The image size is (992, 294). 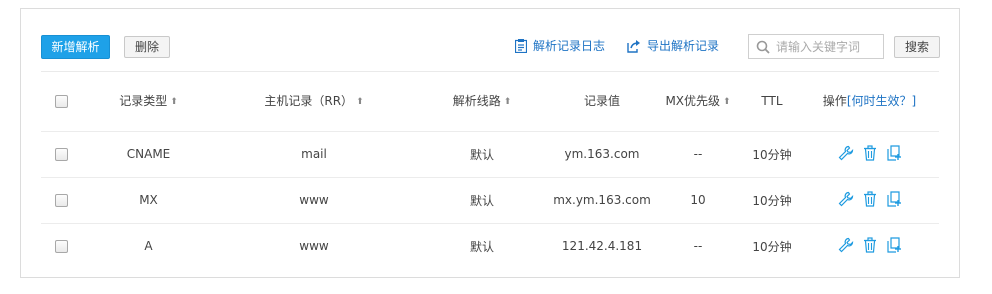 I want to click on header-ops: 操作[何时生效？], so click(x=869, y=101).